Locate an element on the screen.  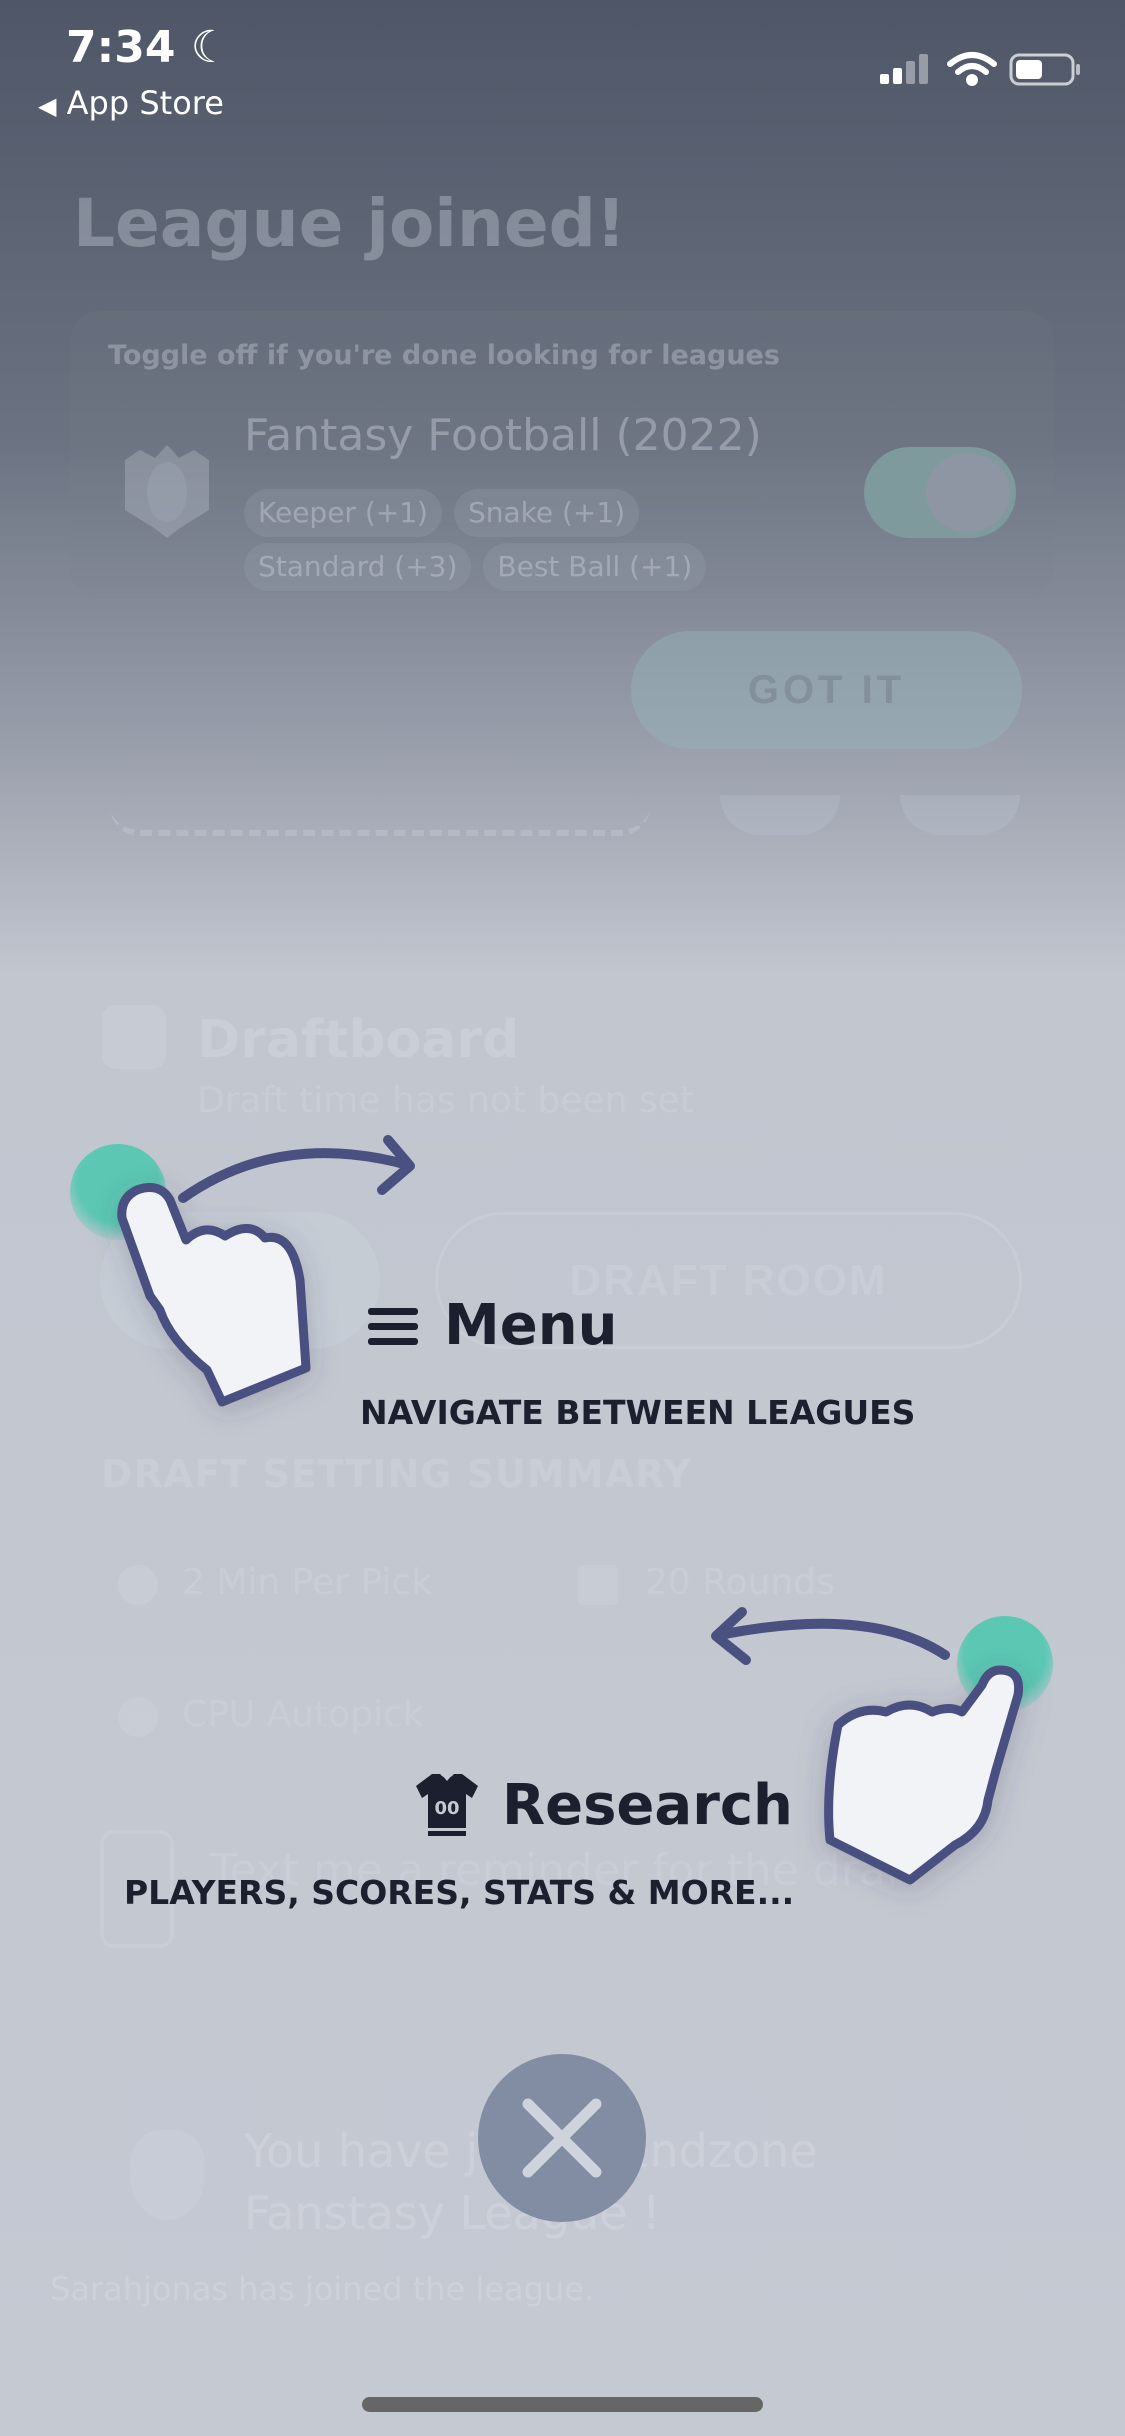
close-icon is located at coordinates (562, 2138).